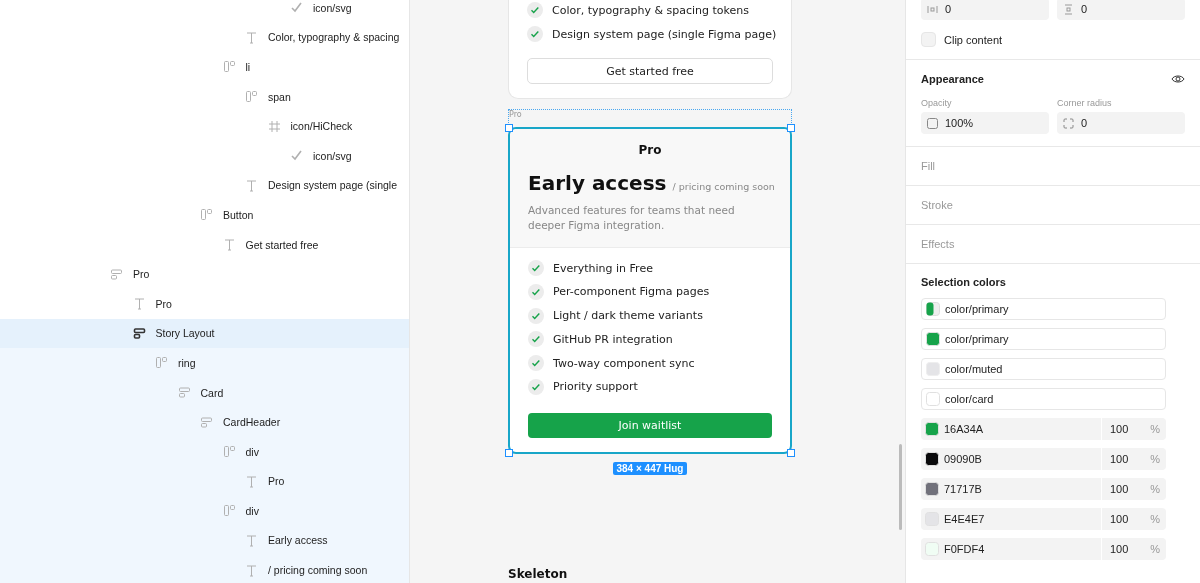 The width and height of the screenshot is (1200, 583). What do you see at coordinates (332, 185) in the screenshot?
I see `layer-name: Design system page (single` at bounding box center [332, 185].